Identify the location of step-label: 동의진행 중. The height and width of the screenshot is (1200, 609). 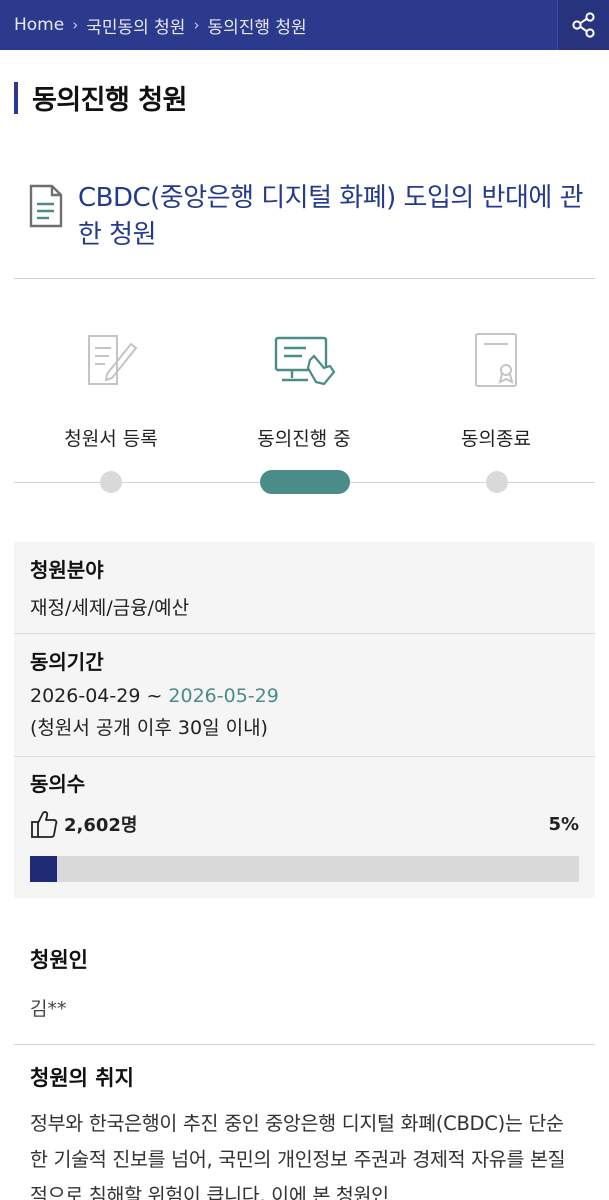
(304, 439).